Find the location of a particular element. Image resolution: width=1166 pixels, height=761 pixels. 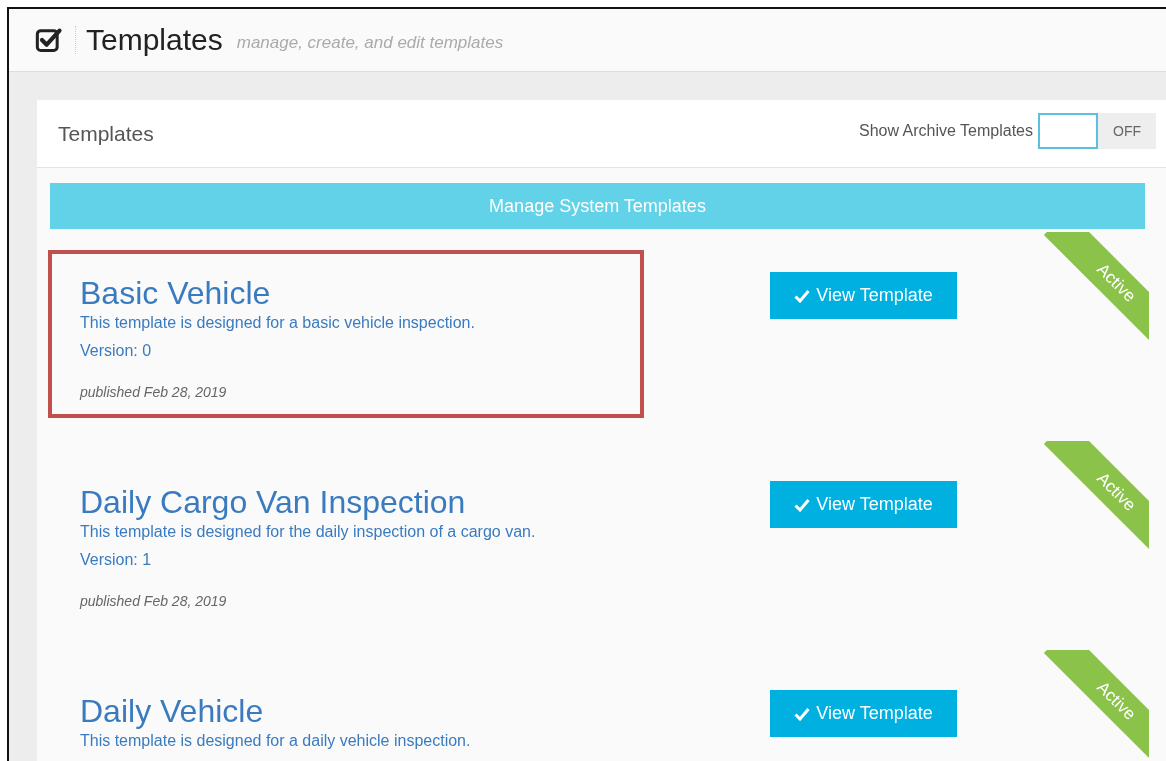

archive-toggle: OFF is located at coordinates (1097, 130).